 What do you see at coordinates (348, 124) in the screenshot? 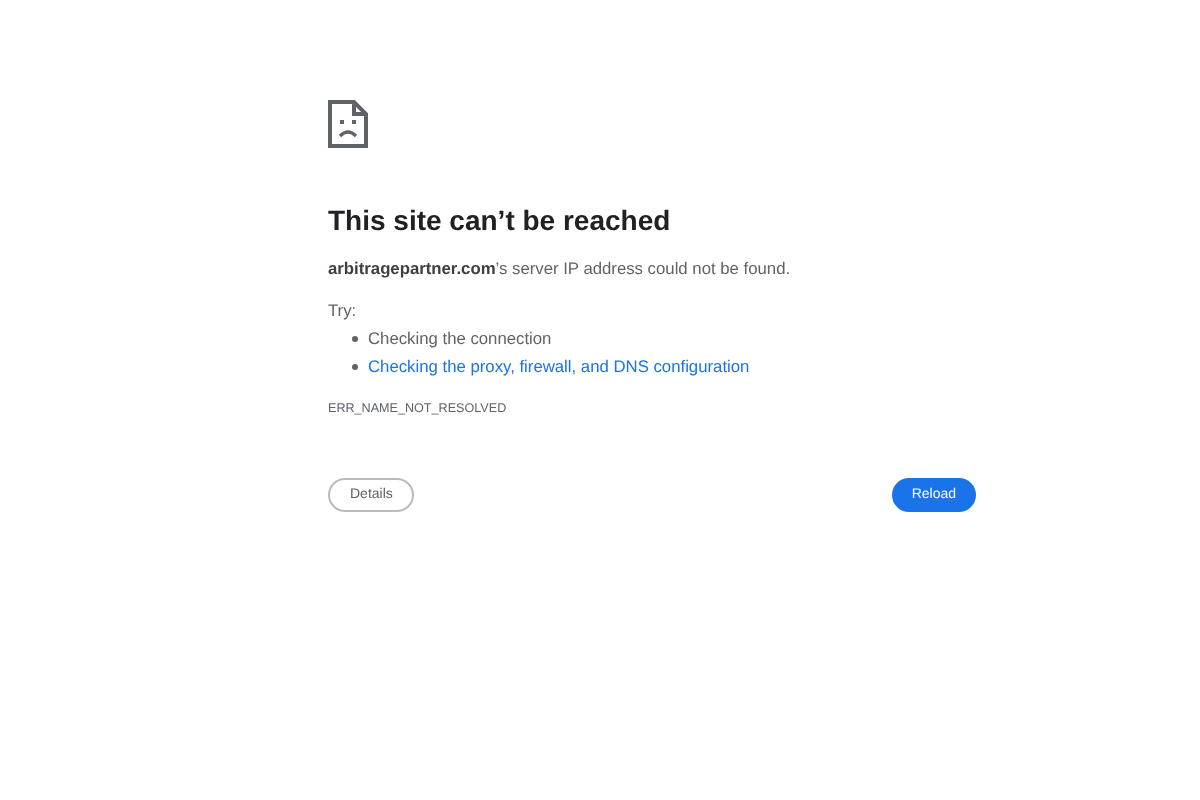
I see `broken-page-icon` at bounding box center [348, 124].